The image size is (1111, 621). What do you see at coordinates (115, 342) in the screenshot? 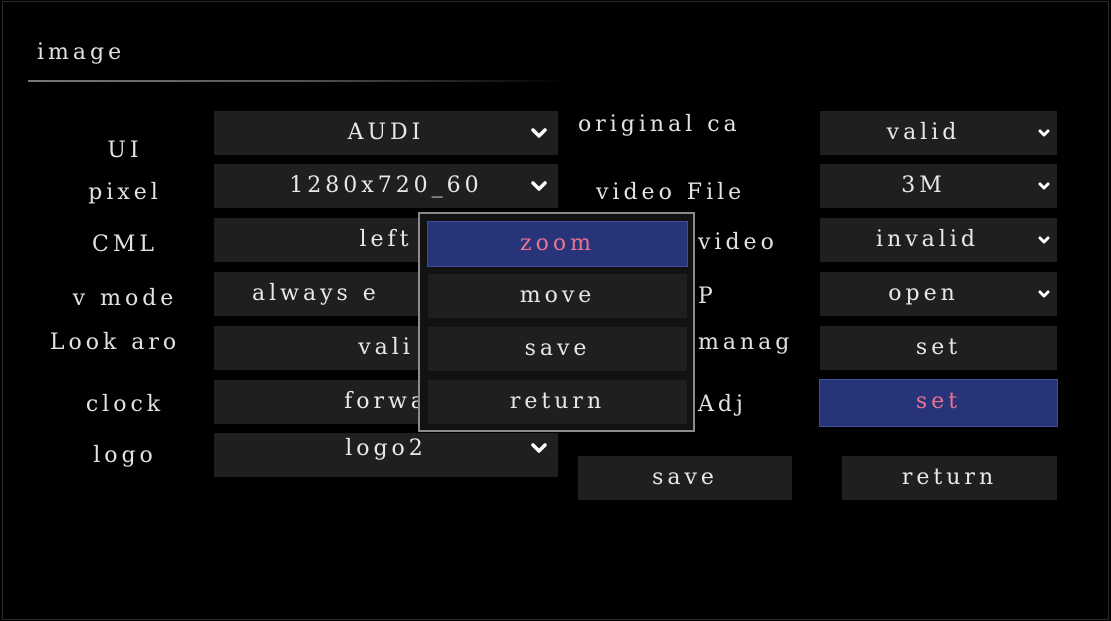
I see `look-around-label: Look aro` at bounding box center [115, 342].